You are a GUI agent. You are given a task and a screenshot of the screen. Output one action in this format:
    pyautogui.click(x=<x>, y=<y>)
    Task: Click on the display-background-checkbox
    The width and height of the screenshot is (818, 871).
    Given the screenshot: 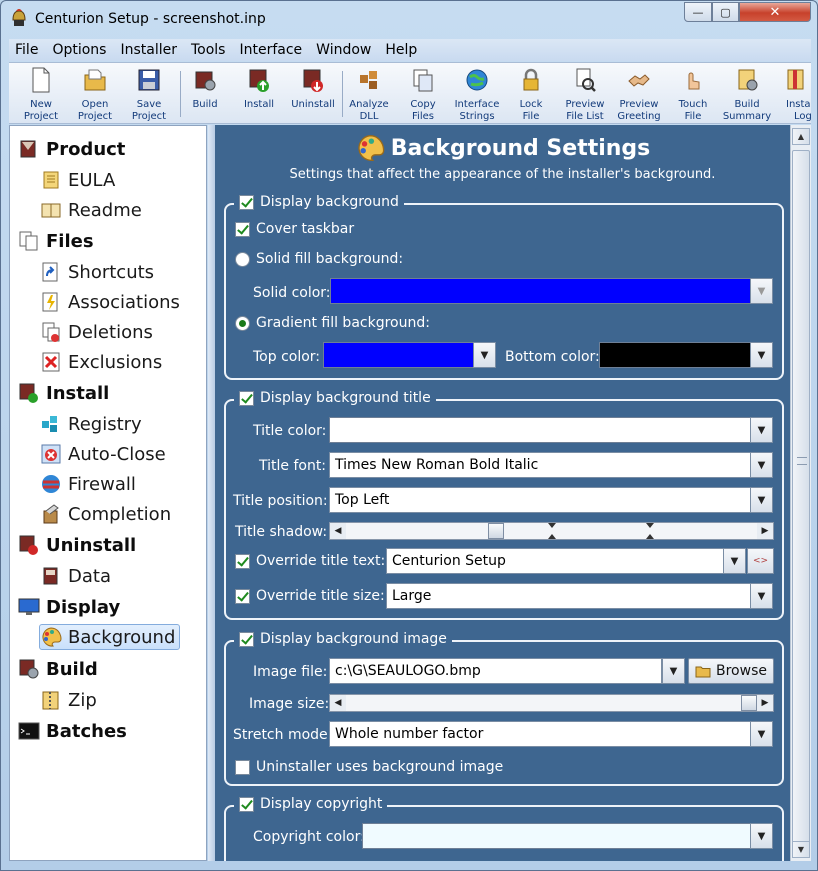 What is the action you would take?
    pyautogui.click(x=246, y=202)
    